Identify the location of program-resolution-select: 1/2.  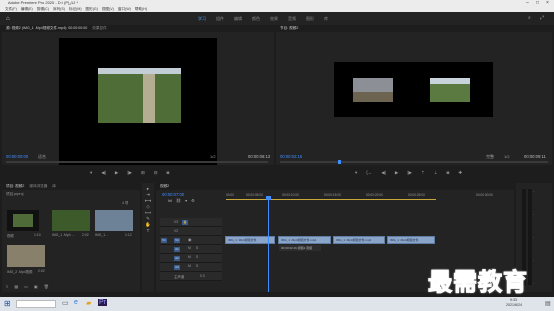
(507, 156).